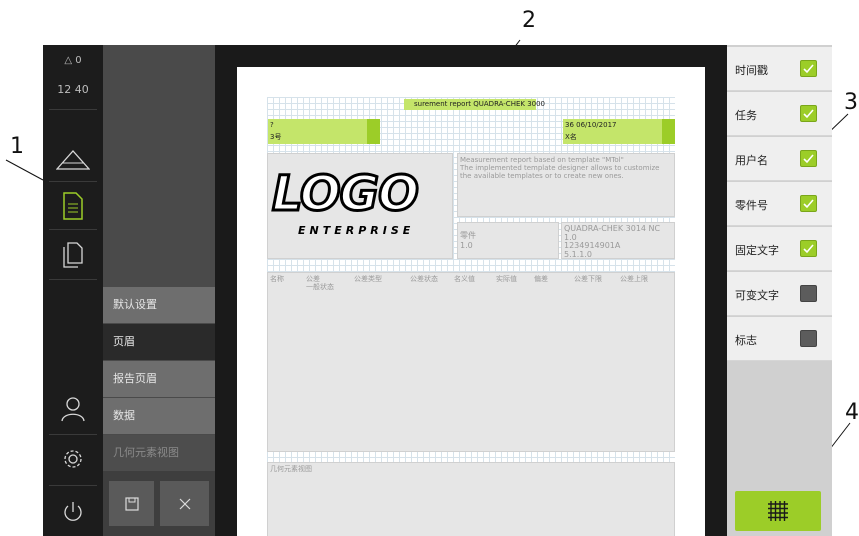 This screenshot has height=536, width=859. What do you see at coordinates (779, 249) in the screenshot?
I see `option-fixed-text: 固定文字` at bounding box center [779, 249].